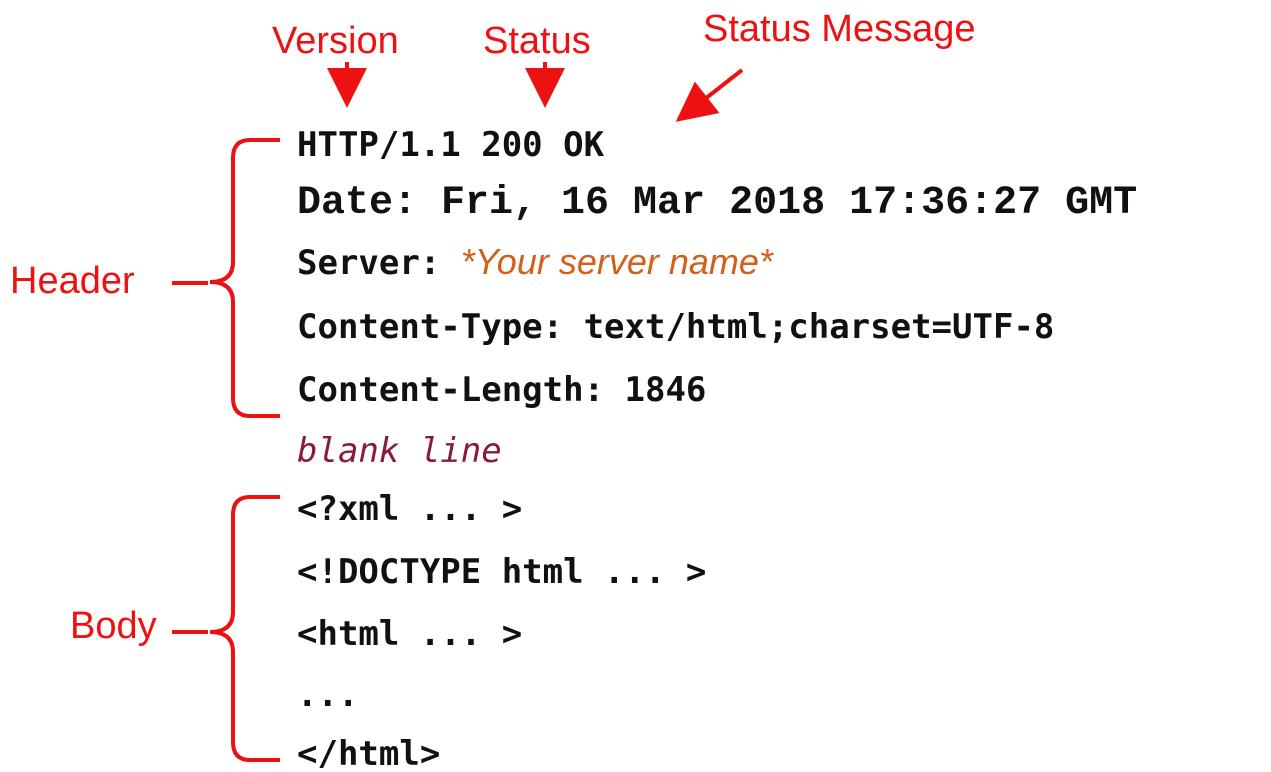 This screenshot has height=772, width=1271. What do you see at coordinates (244, 278) in the screenshot?
I see `header-brace` at bounding box center [244, 278].